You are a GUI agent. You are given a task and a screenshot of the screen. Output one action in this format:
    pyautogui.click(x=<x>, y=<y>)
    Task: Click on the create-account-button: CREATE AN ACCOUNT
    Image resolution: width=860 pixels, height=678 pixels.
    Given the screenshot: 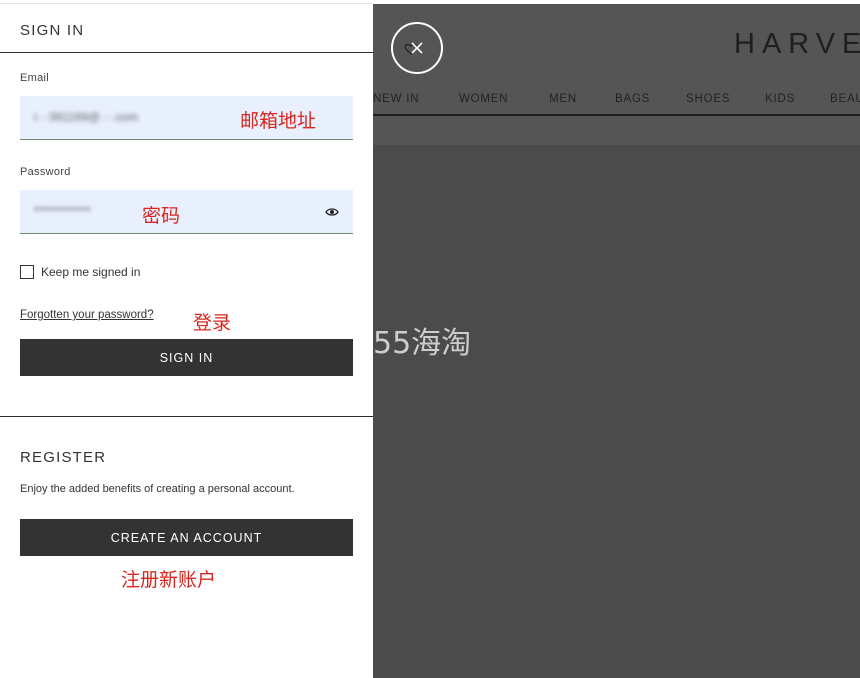 What is the action you would take?
    pyautogui.click(x=186, y=537)
    